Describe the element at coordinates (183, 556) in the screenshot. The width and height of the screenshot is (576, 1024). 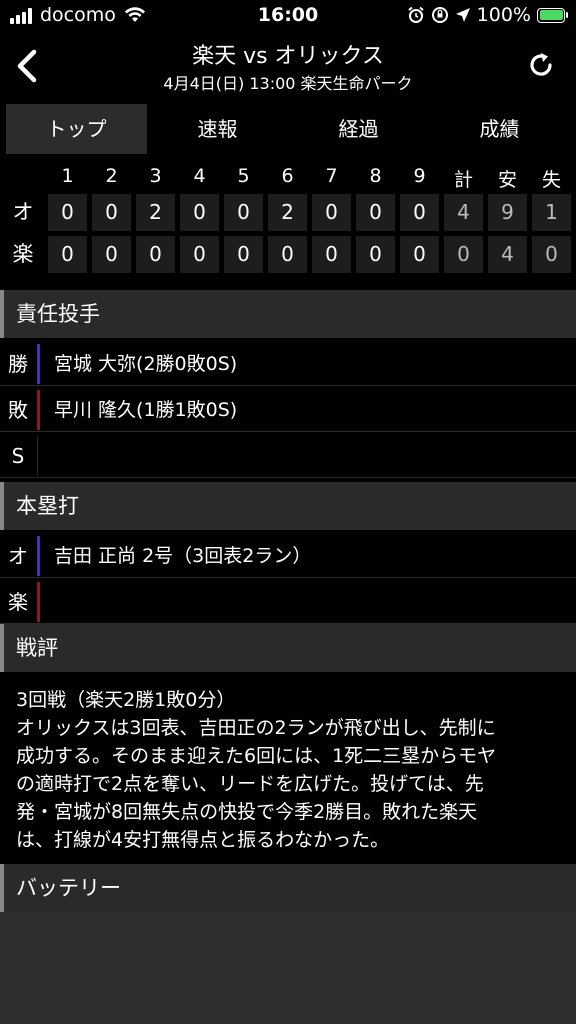
I see `visitor-homerun-text: 吉田 正尚 2号（3回表2ラン）` at that location.